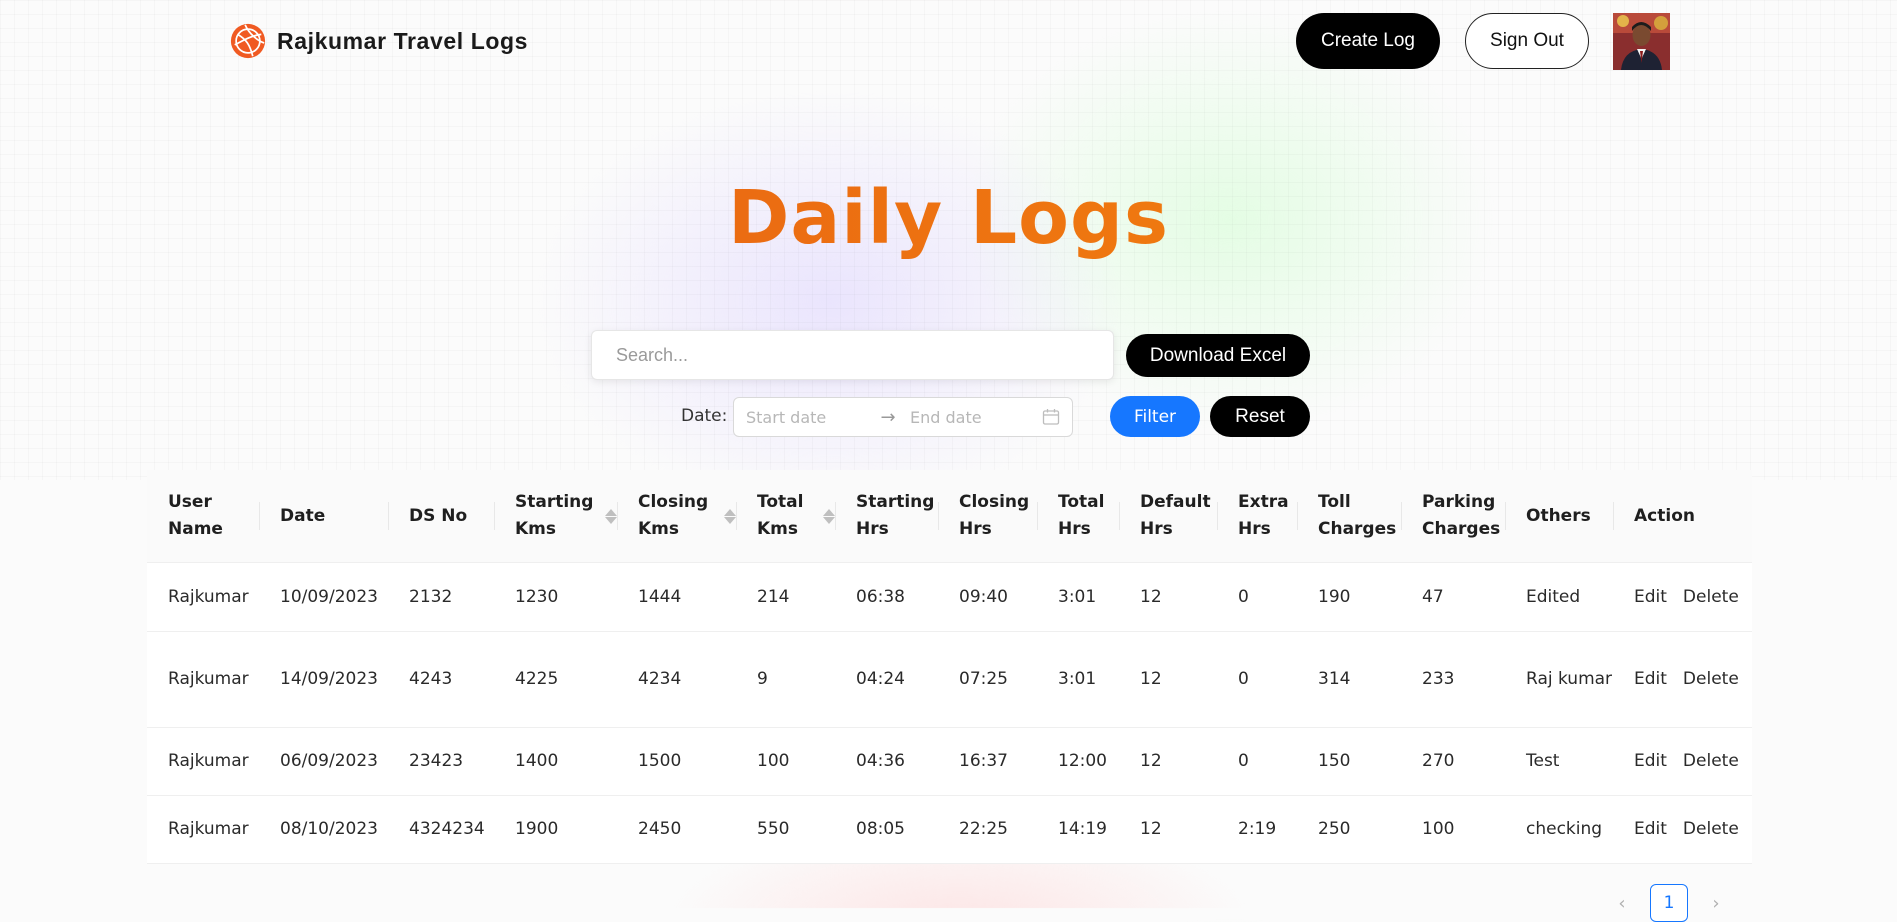  Describe the element at coordinates (403, 40) in the screenshot. I see `brand-name: Rajkumar Travel Logs` at that location.